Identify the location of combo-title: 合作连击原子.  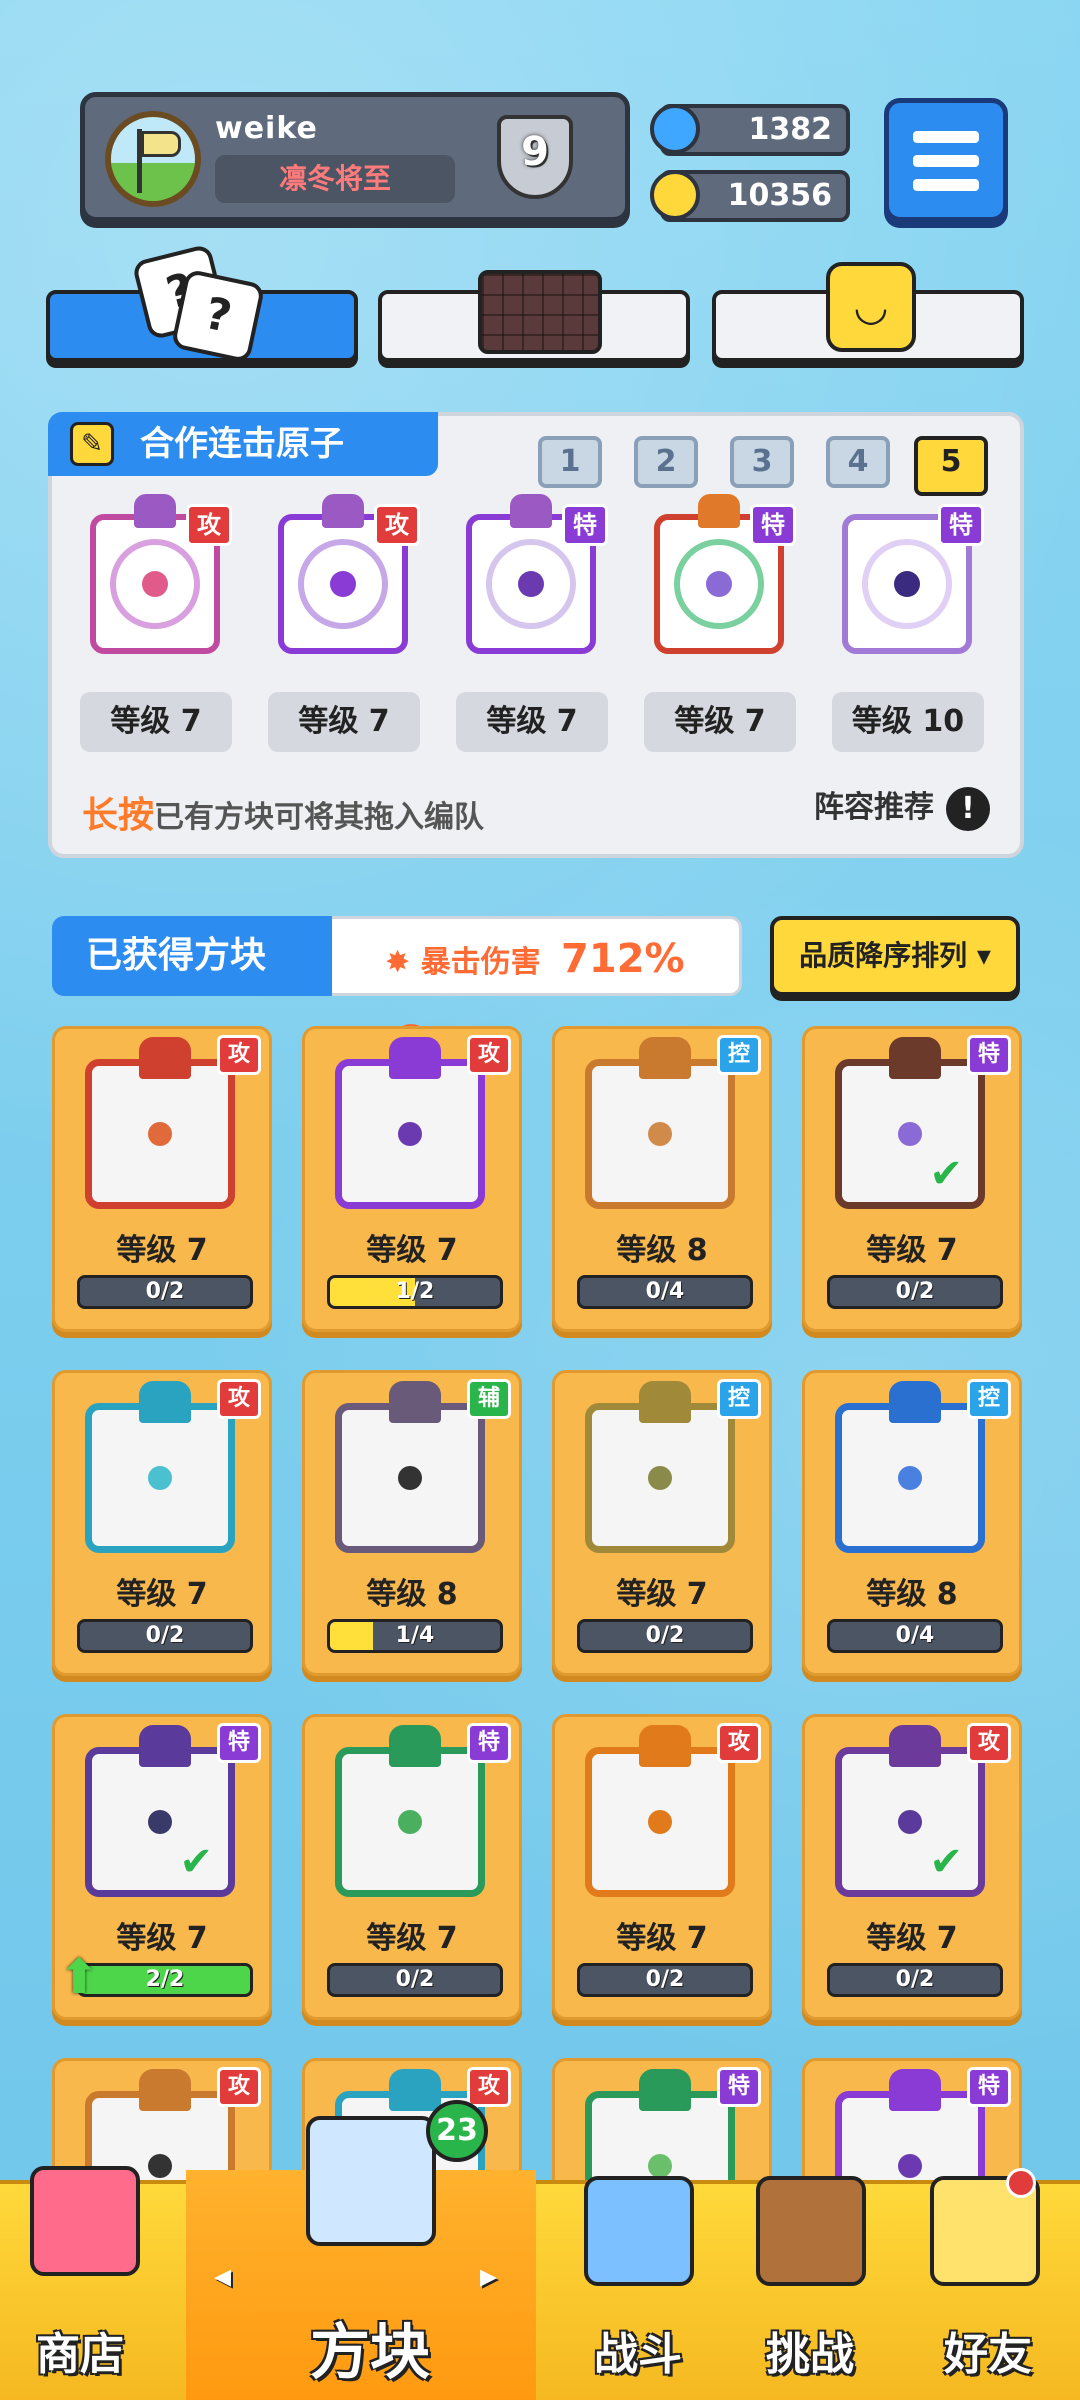
(242, 444).